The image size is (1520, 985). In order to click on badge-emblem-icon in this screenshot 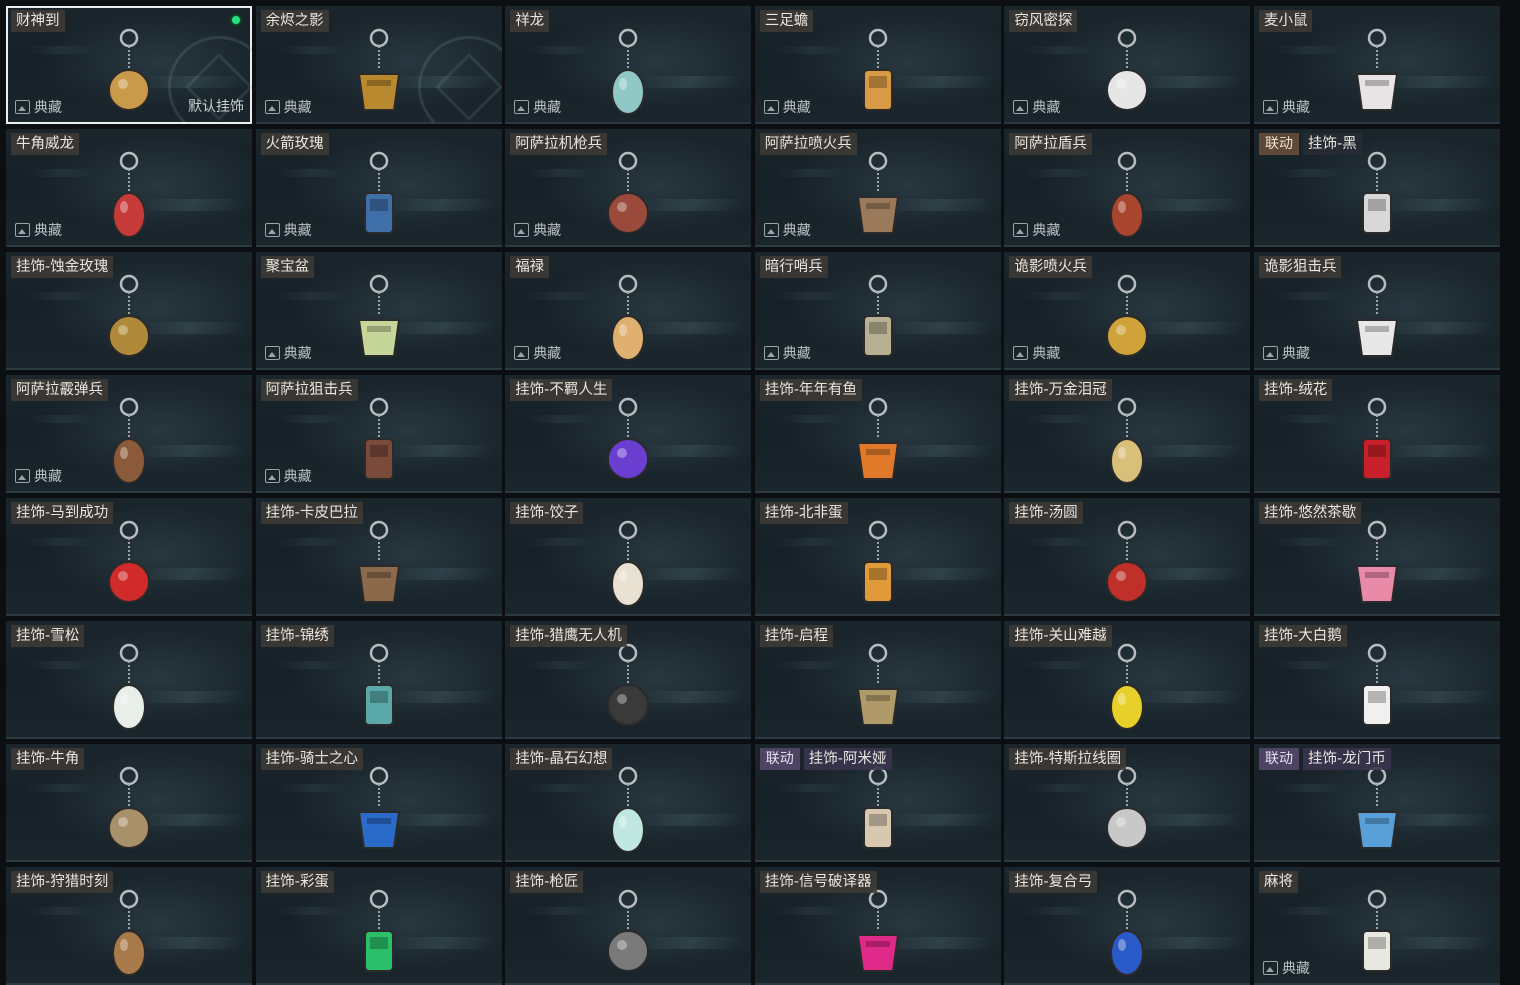, I will do `click(459, 79)`.